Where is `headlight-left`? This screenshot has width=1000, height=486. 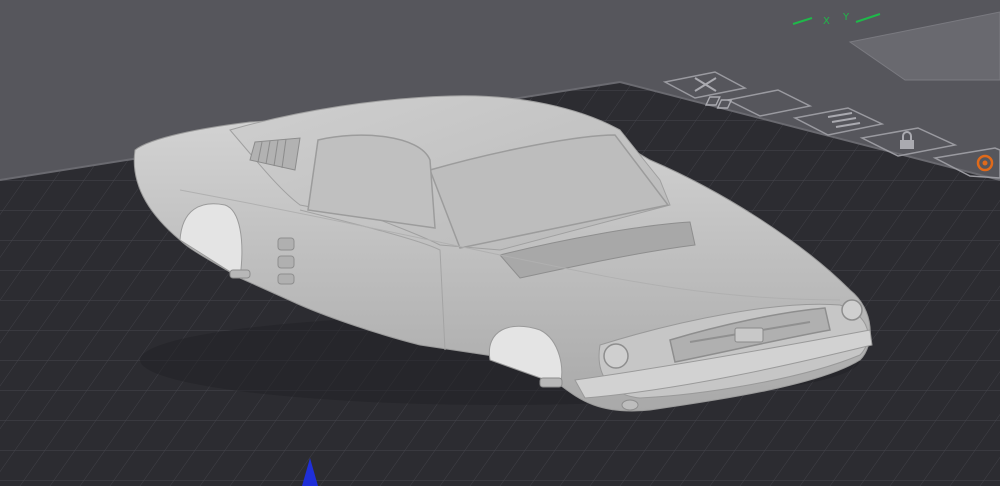
headlight-left is located at coordinates (616, 356).